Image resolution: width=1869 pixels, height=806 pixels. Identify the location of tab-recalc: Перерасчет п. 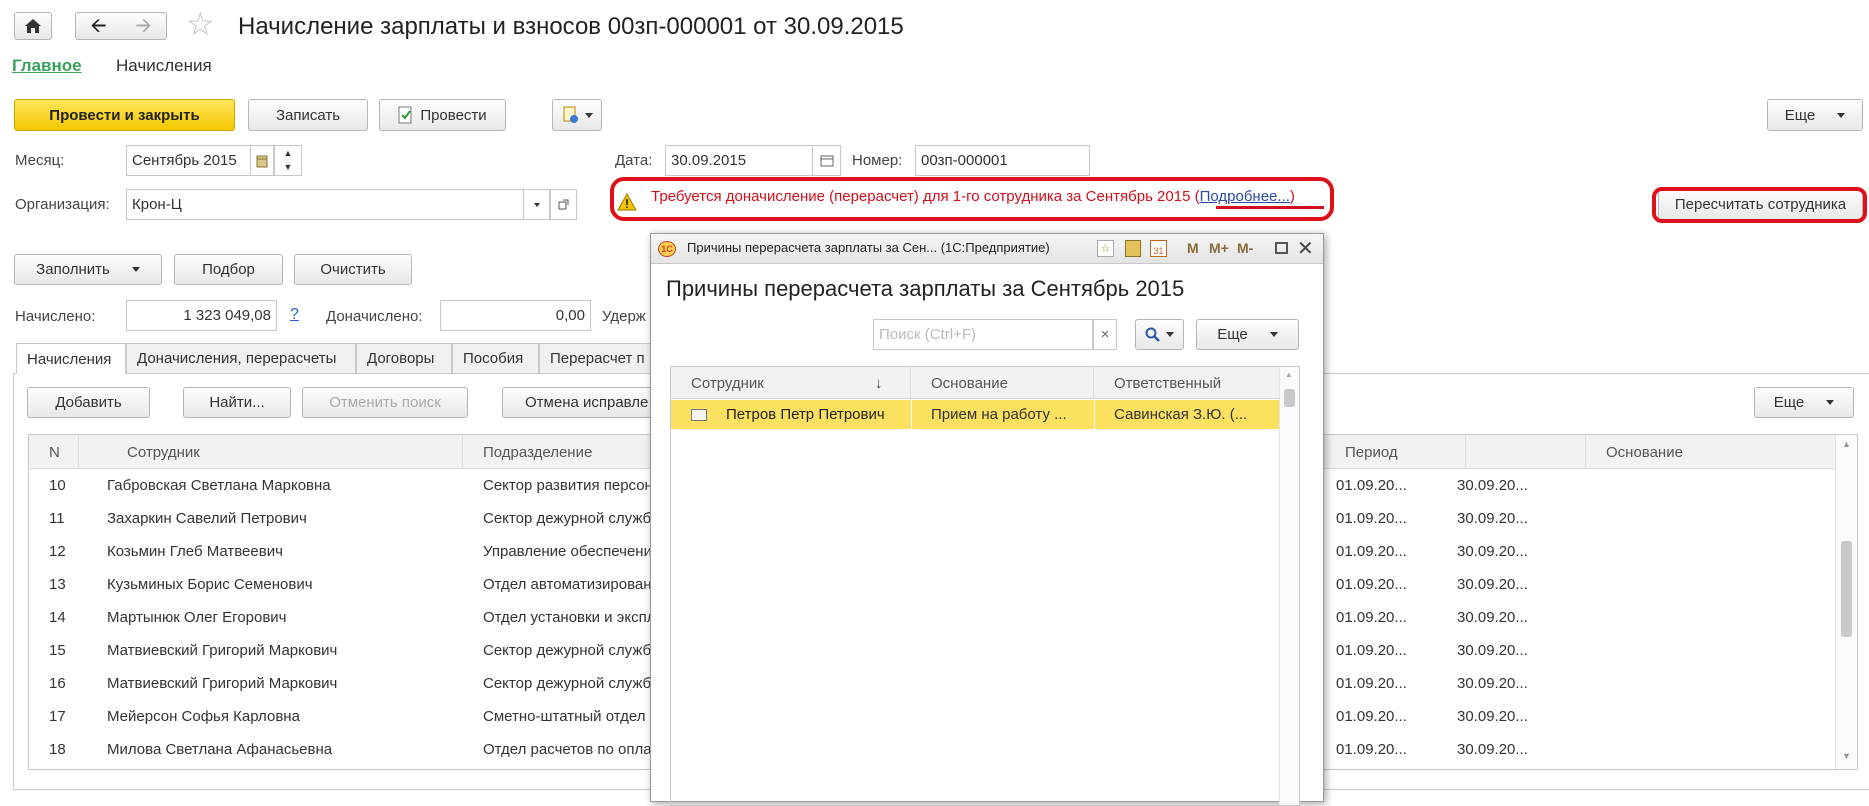
(599, 358).